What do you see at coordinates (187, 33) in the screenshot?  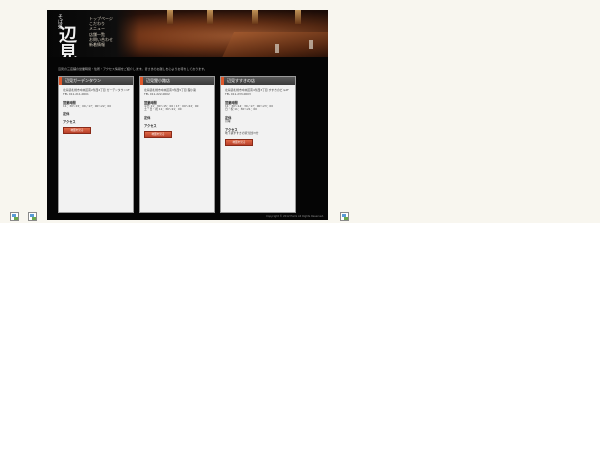 I see `header-banner: そば処 辺見 トップページ こだわり メニュー 店舗一覧 お問い合わせ 新着情報` at bounding box center [187, 33].